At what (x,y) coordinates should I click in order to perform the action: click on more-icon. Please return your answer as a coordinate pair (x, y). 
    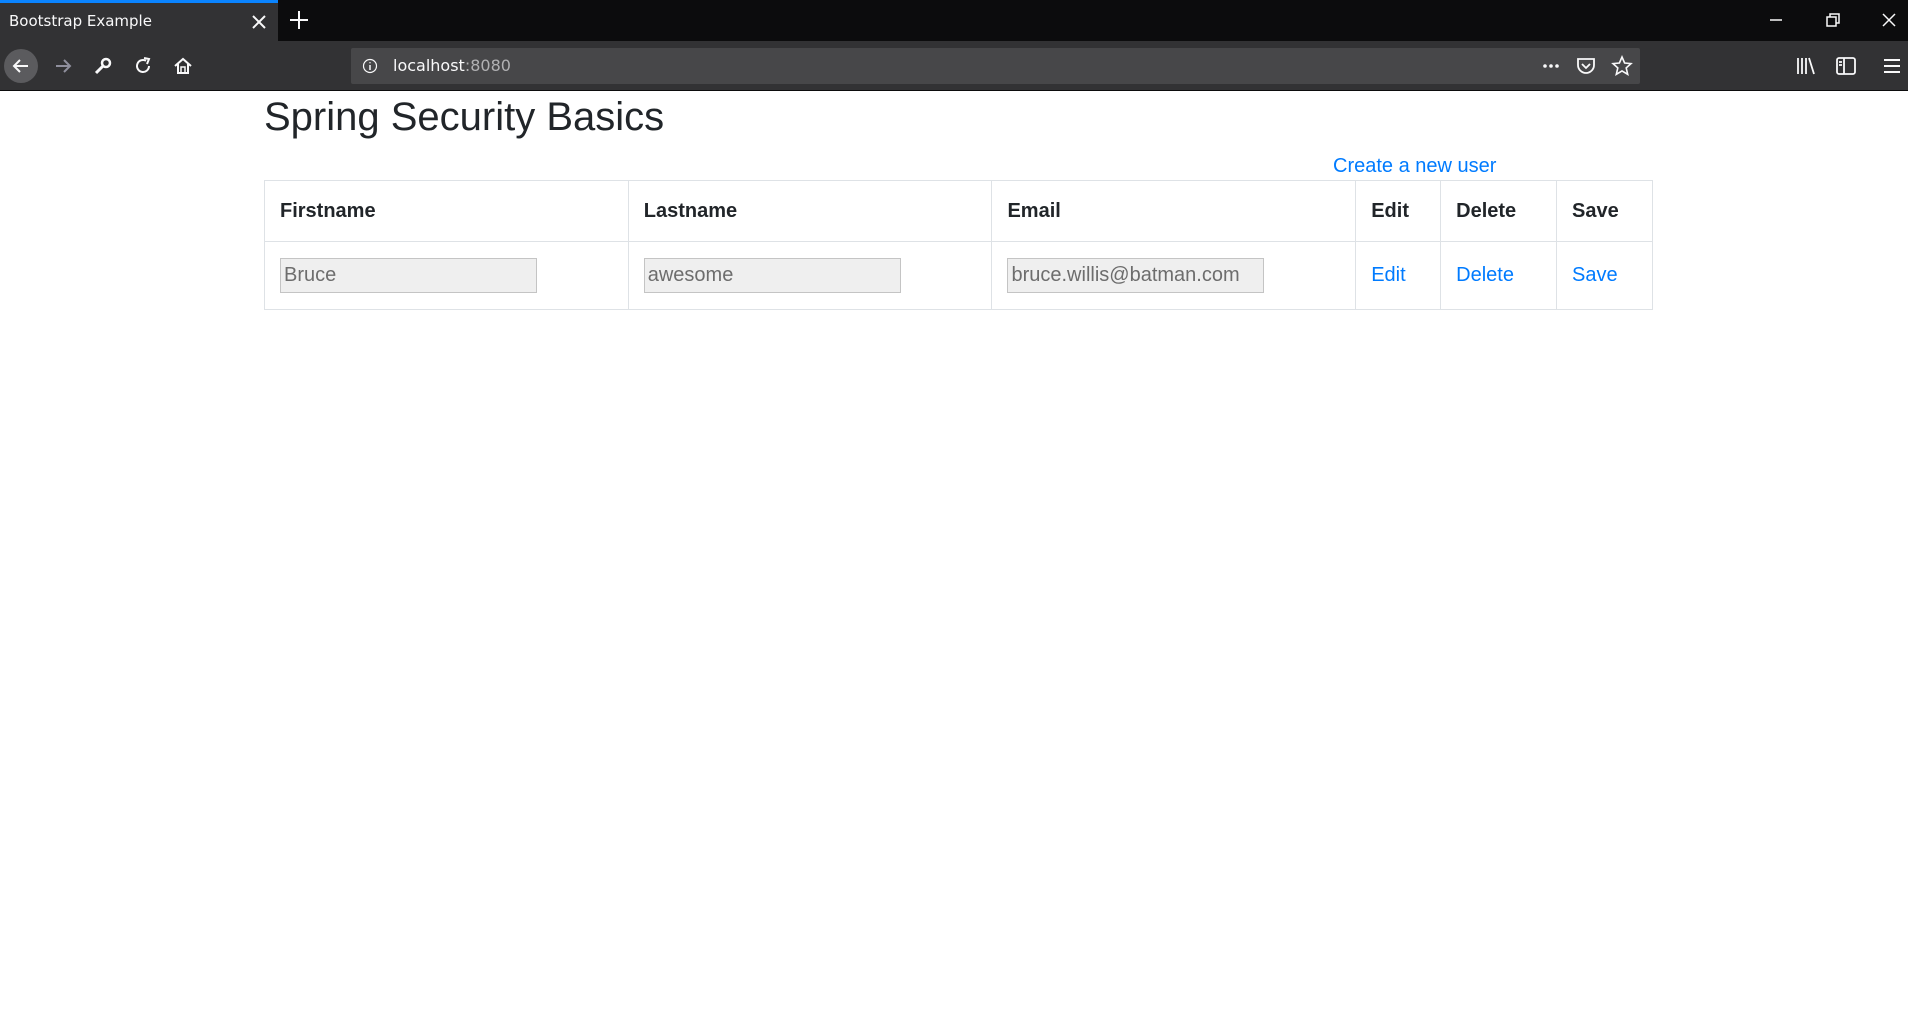
    Looking at the image, I should click on (1551, 66).